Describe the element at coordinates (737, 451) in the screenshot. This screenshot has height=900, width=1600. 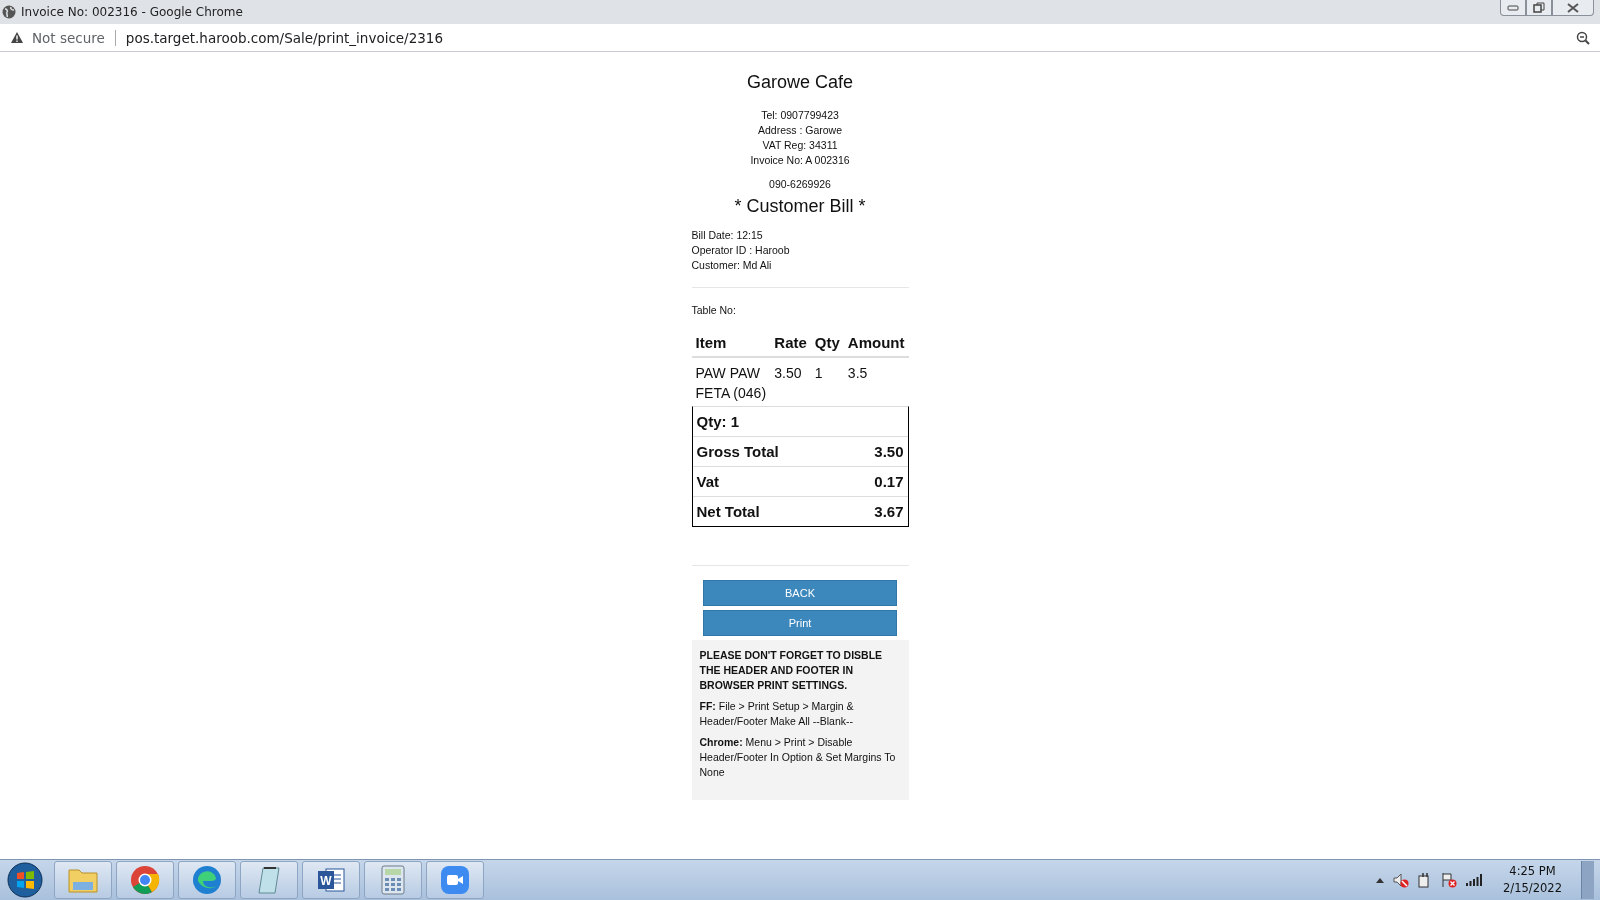
I see `total-label: Gross Total` at that location.